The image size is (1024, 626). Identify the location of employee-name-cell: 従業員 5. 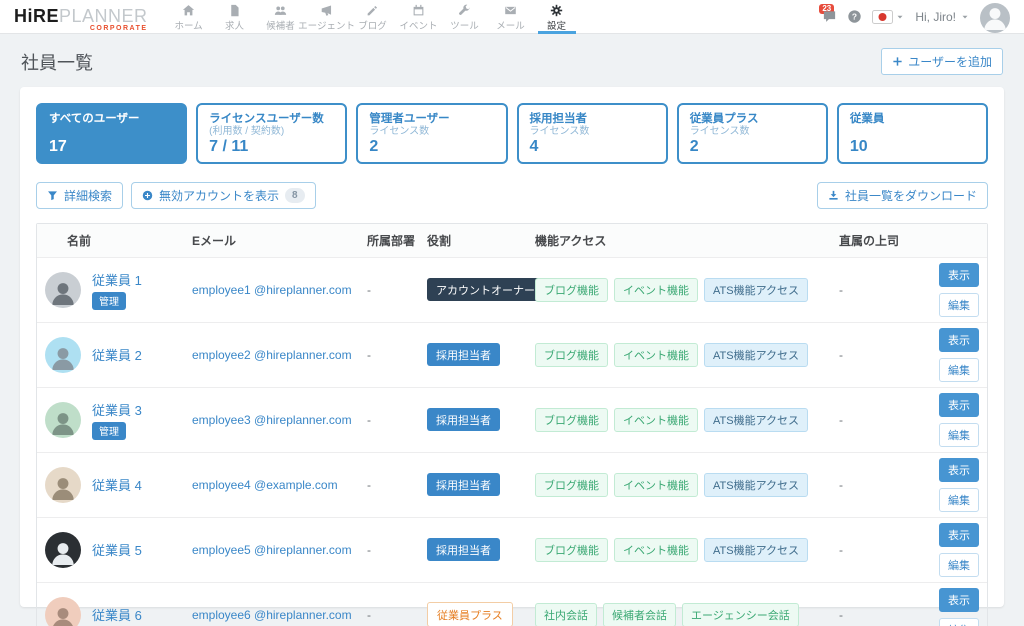
(109, 549).